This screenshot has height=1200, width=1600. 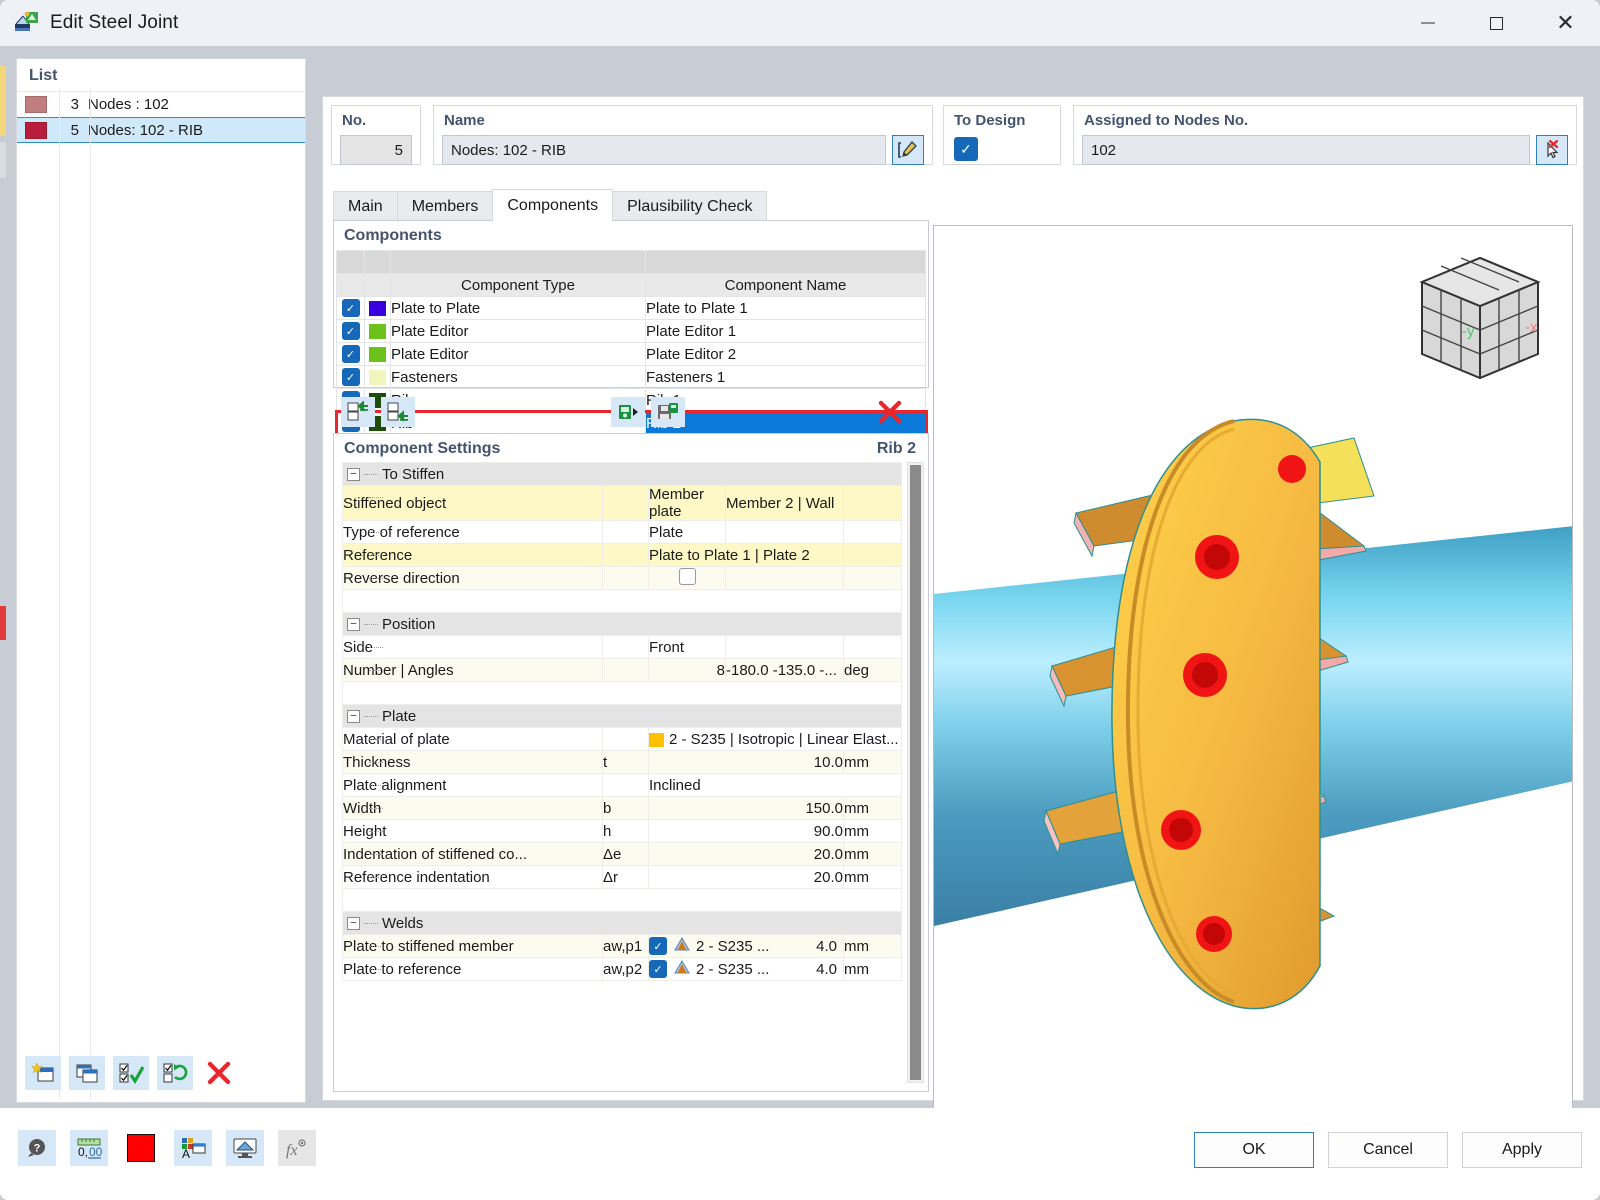 What do you see at coordinates (1496, 23) in the screenshot?
I see `maximize-button` at bounding box center [1496, 23].